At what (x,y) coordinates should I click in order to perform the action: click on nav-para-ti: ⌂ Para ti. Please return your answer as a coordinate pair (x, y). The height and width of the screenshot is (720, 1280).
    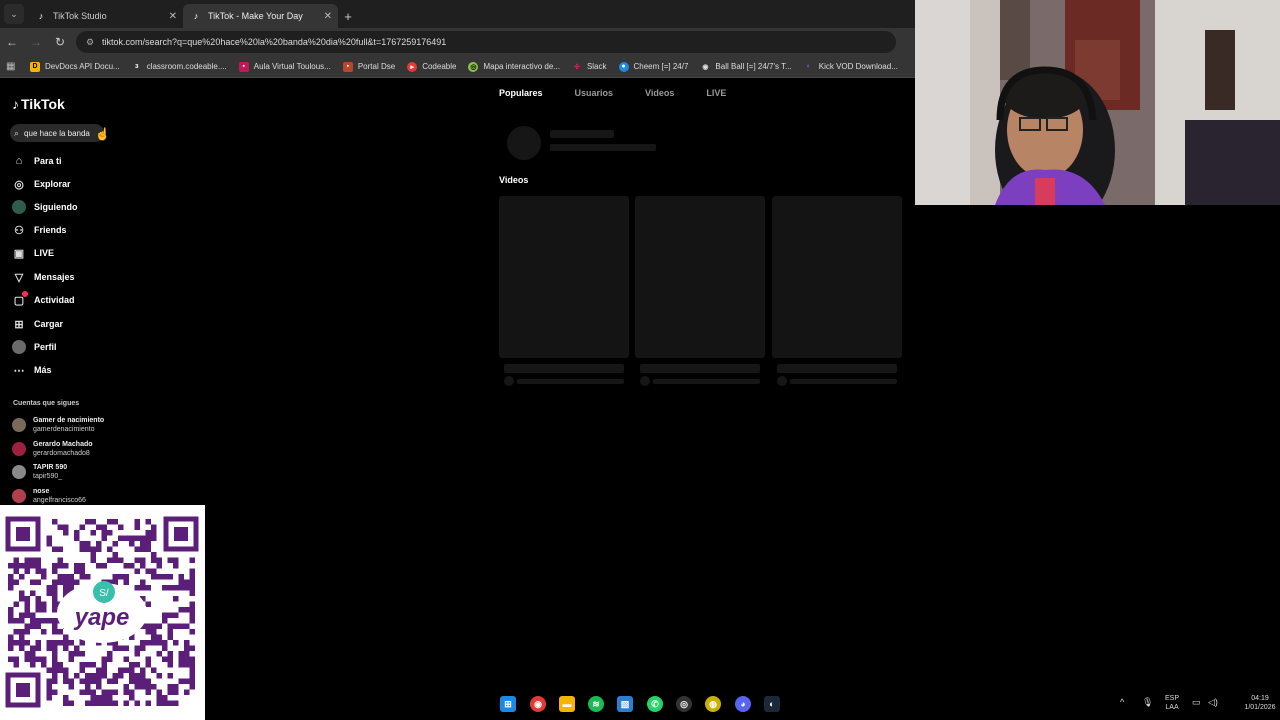
    Looking at the image, I should click on (37, 161).